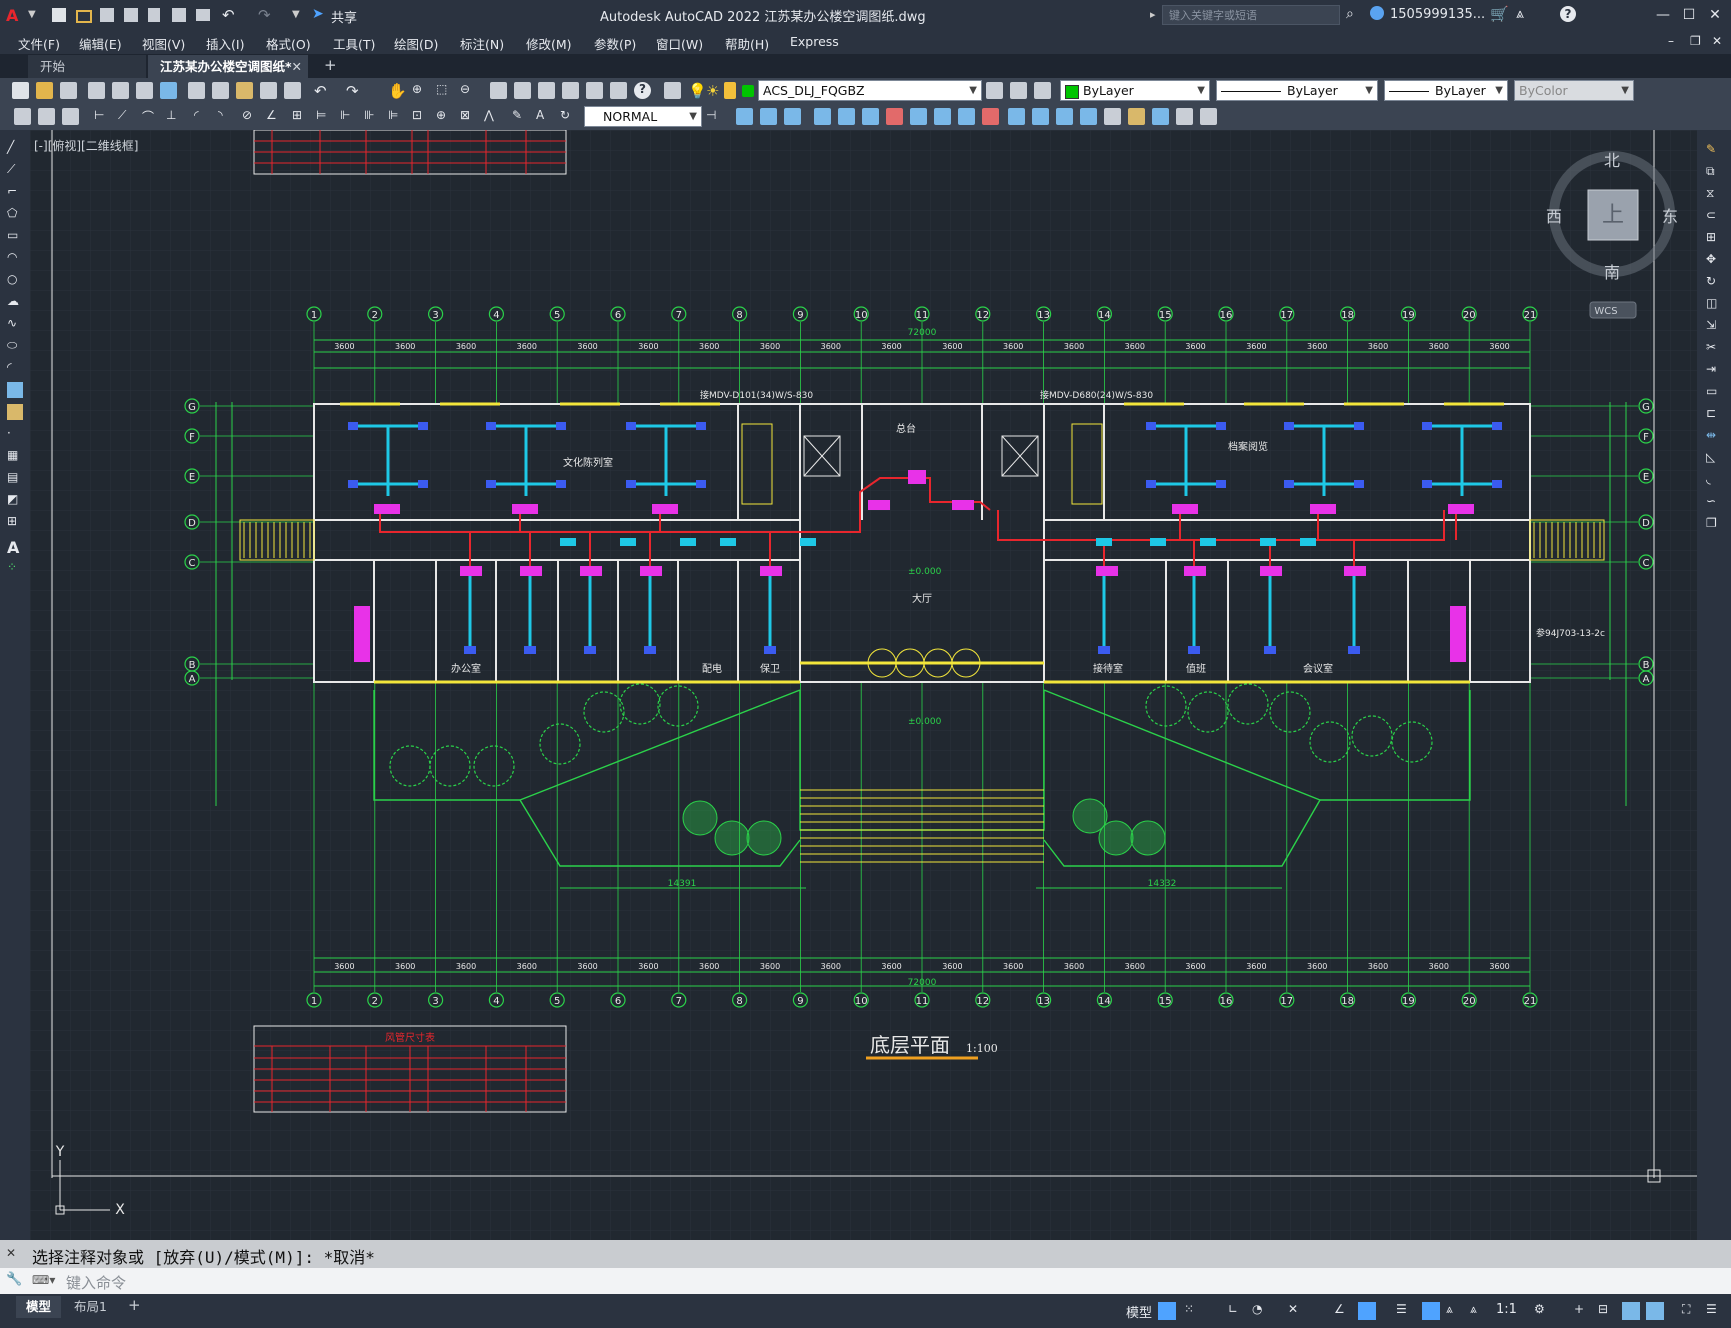 This screenshot has height=1328, width=1731. What do you see at coordinates (1714, 524) in the screenshot?
I see `explode-side-icon: ❐` at bounding box center [1714, 524].